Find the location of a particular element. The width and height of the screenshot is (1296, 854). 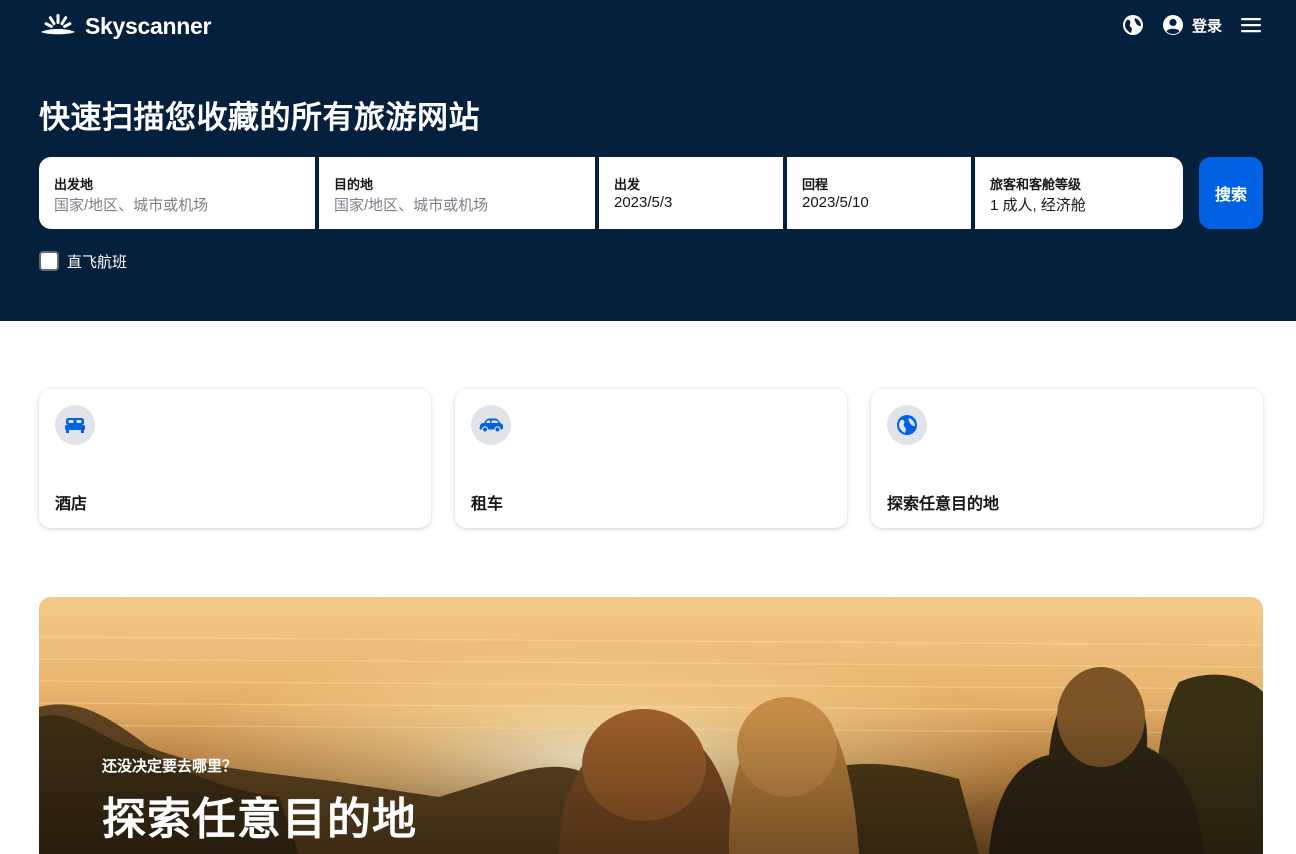

travellers-cabin-field: 旅客和客舱等级 1 成人, 经济舱 is located at coordinates (1079, 193).